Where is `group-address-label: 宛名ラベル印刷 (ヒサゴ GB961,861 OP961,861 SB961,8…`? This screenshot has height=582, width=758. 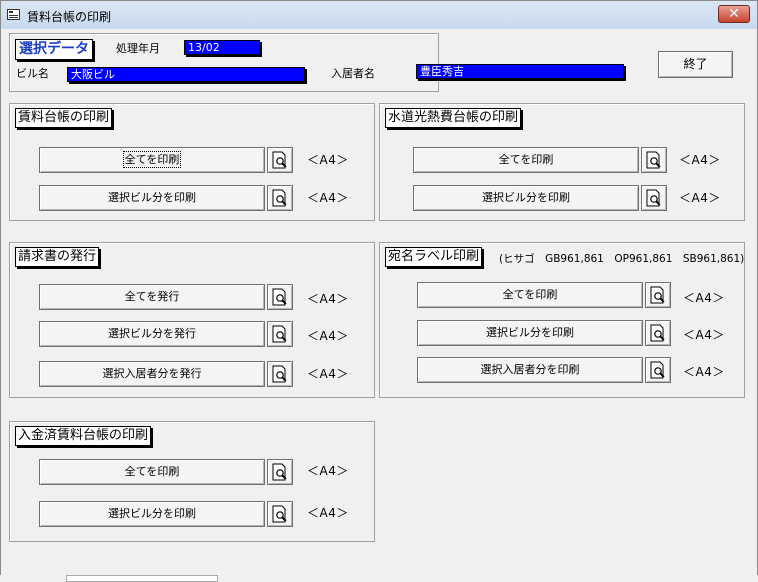 group-address-label: 宛名ラベル印刷 (ヒサゴ GB961,861 OP961,861 SB961,8… is located at coordinates (562, 320).